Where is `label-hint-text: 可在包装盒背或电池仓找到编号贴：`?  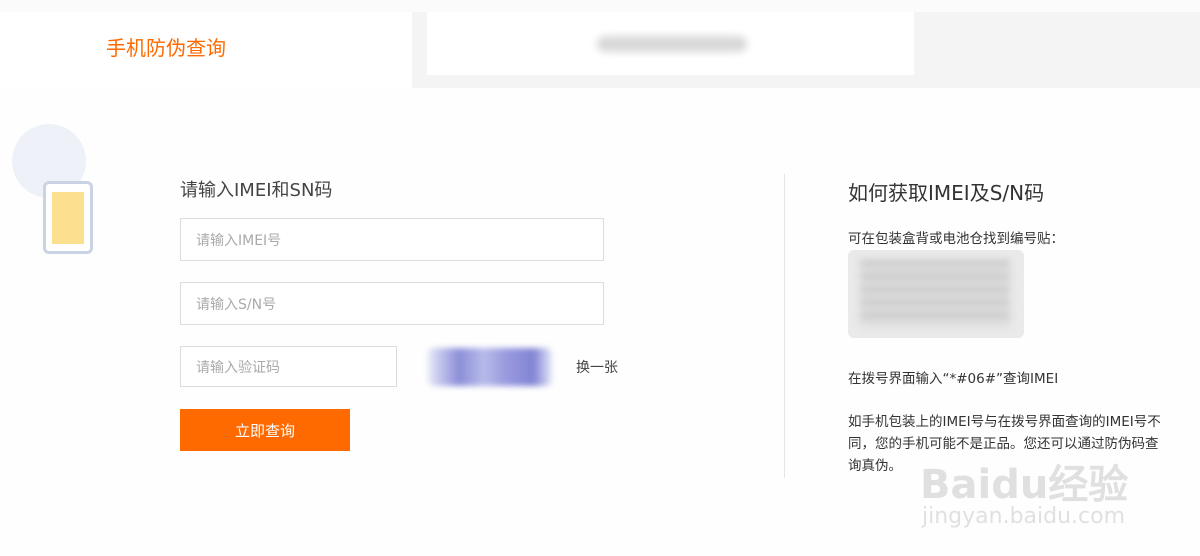
label-hint-text: 可在包装盒背或电池仓找到编号贴： is located at coordinates (956, 239).